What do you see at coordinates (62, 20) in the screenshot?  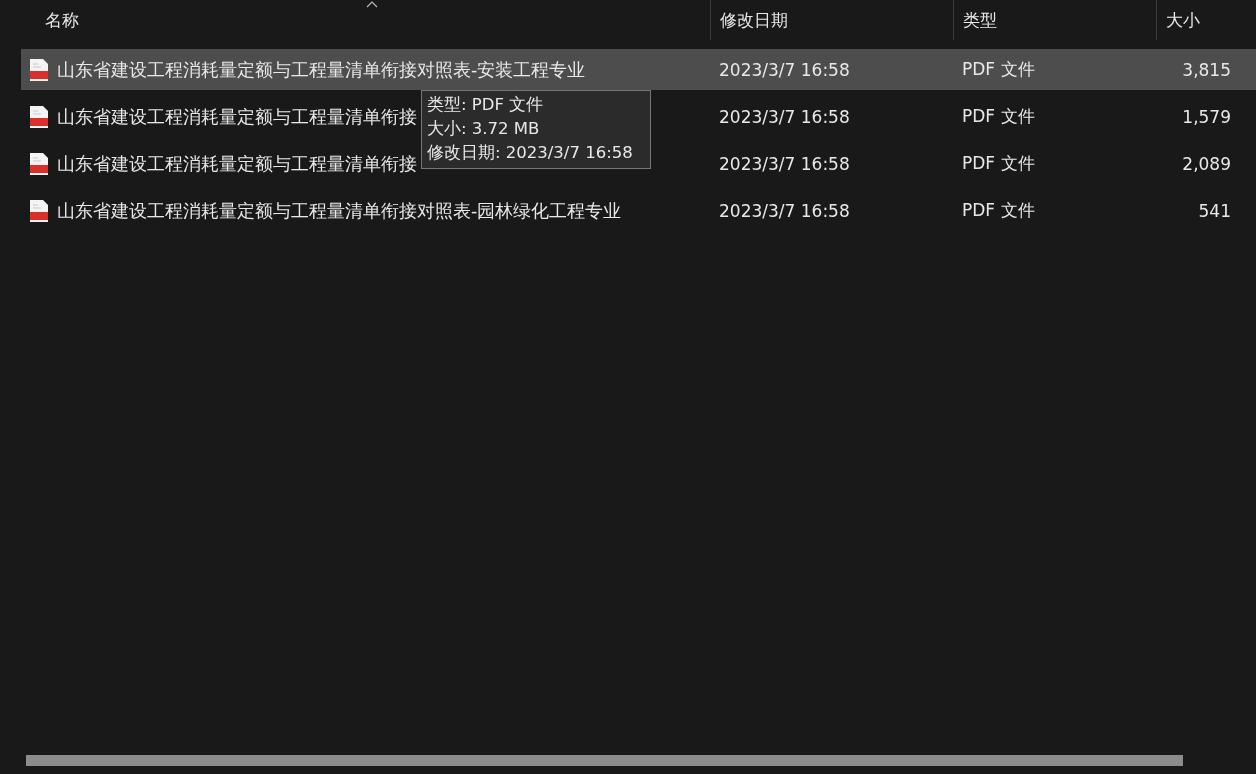 I see `column-header: 名称` at bounding box center [62, 20].